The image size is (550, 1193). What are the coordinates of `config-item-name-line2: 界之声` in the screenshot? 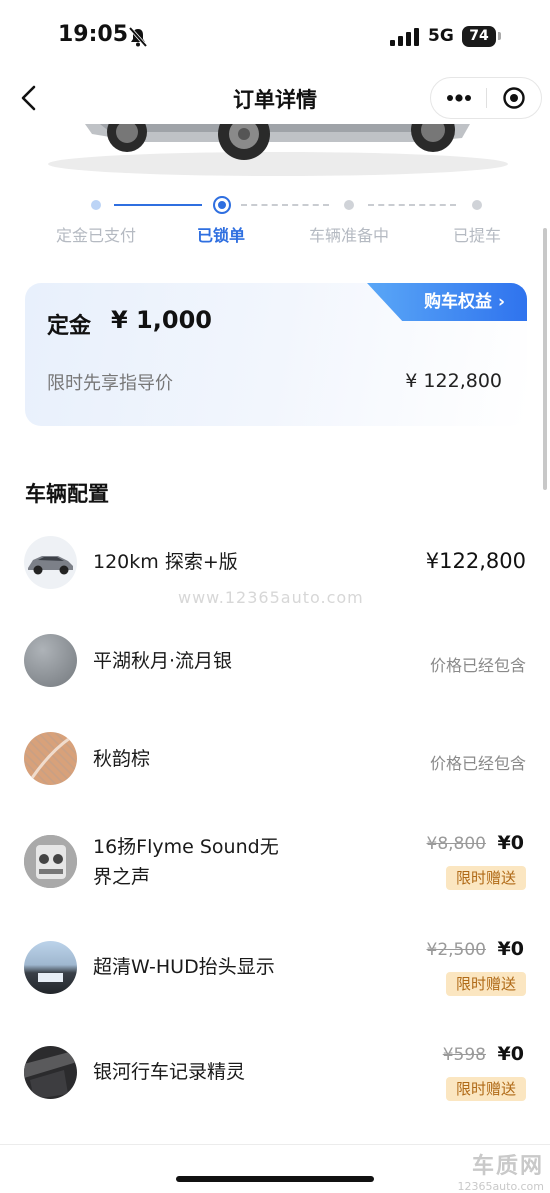 It's located at (122, 877).